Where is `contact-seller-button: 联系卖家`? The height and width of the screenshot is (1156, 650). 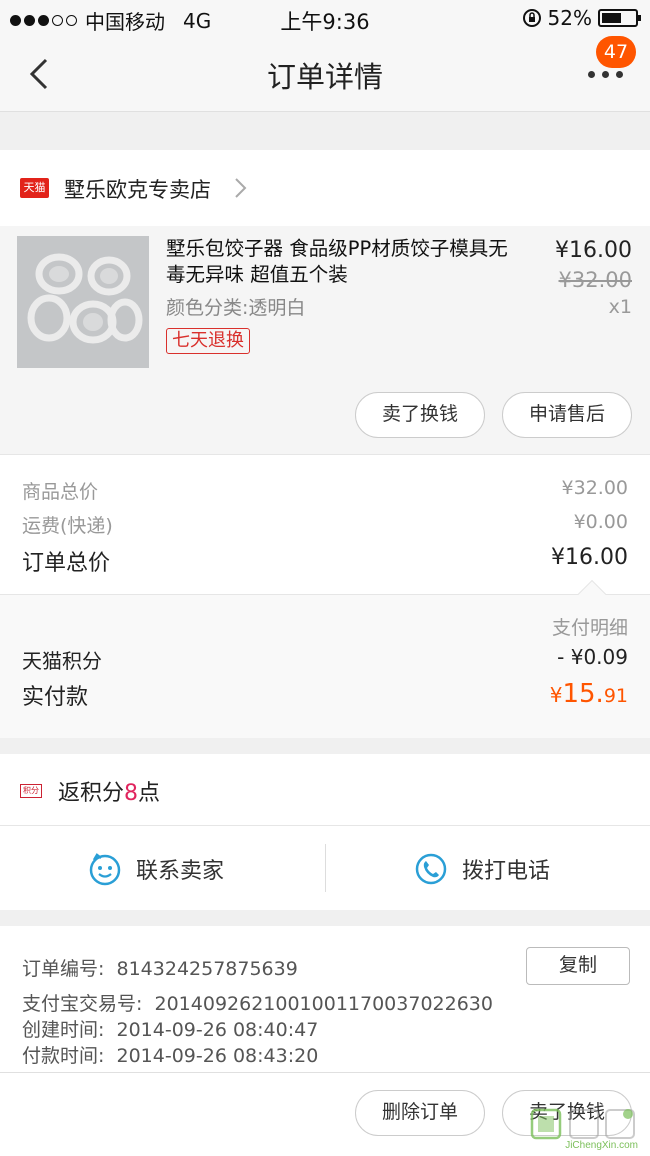
contact-seller-button: 联系卖家 is located at coordinates (156, 869).